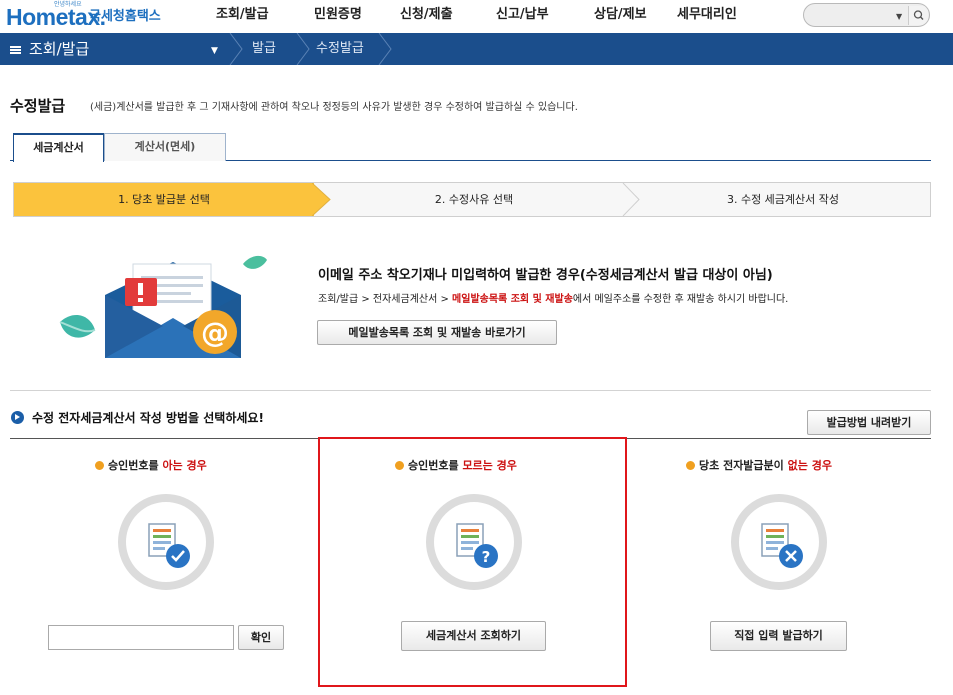 The width and height of the screenshot is (953, 695). I want to click on nav-report-pay: 신고/납부, so click(522, 15).